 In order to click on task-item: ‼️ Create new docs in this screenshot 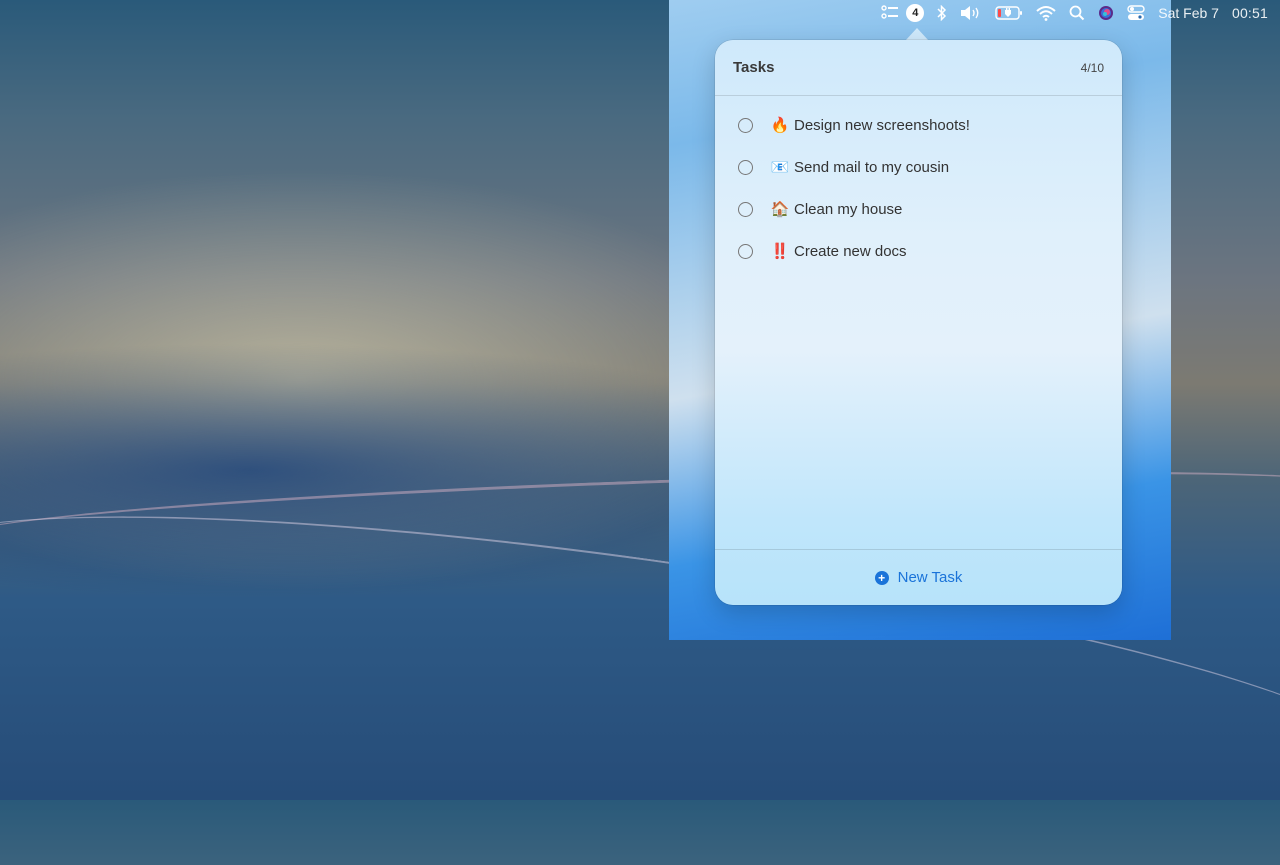, I will do `click(918, 251)`.